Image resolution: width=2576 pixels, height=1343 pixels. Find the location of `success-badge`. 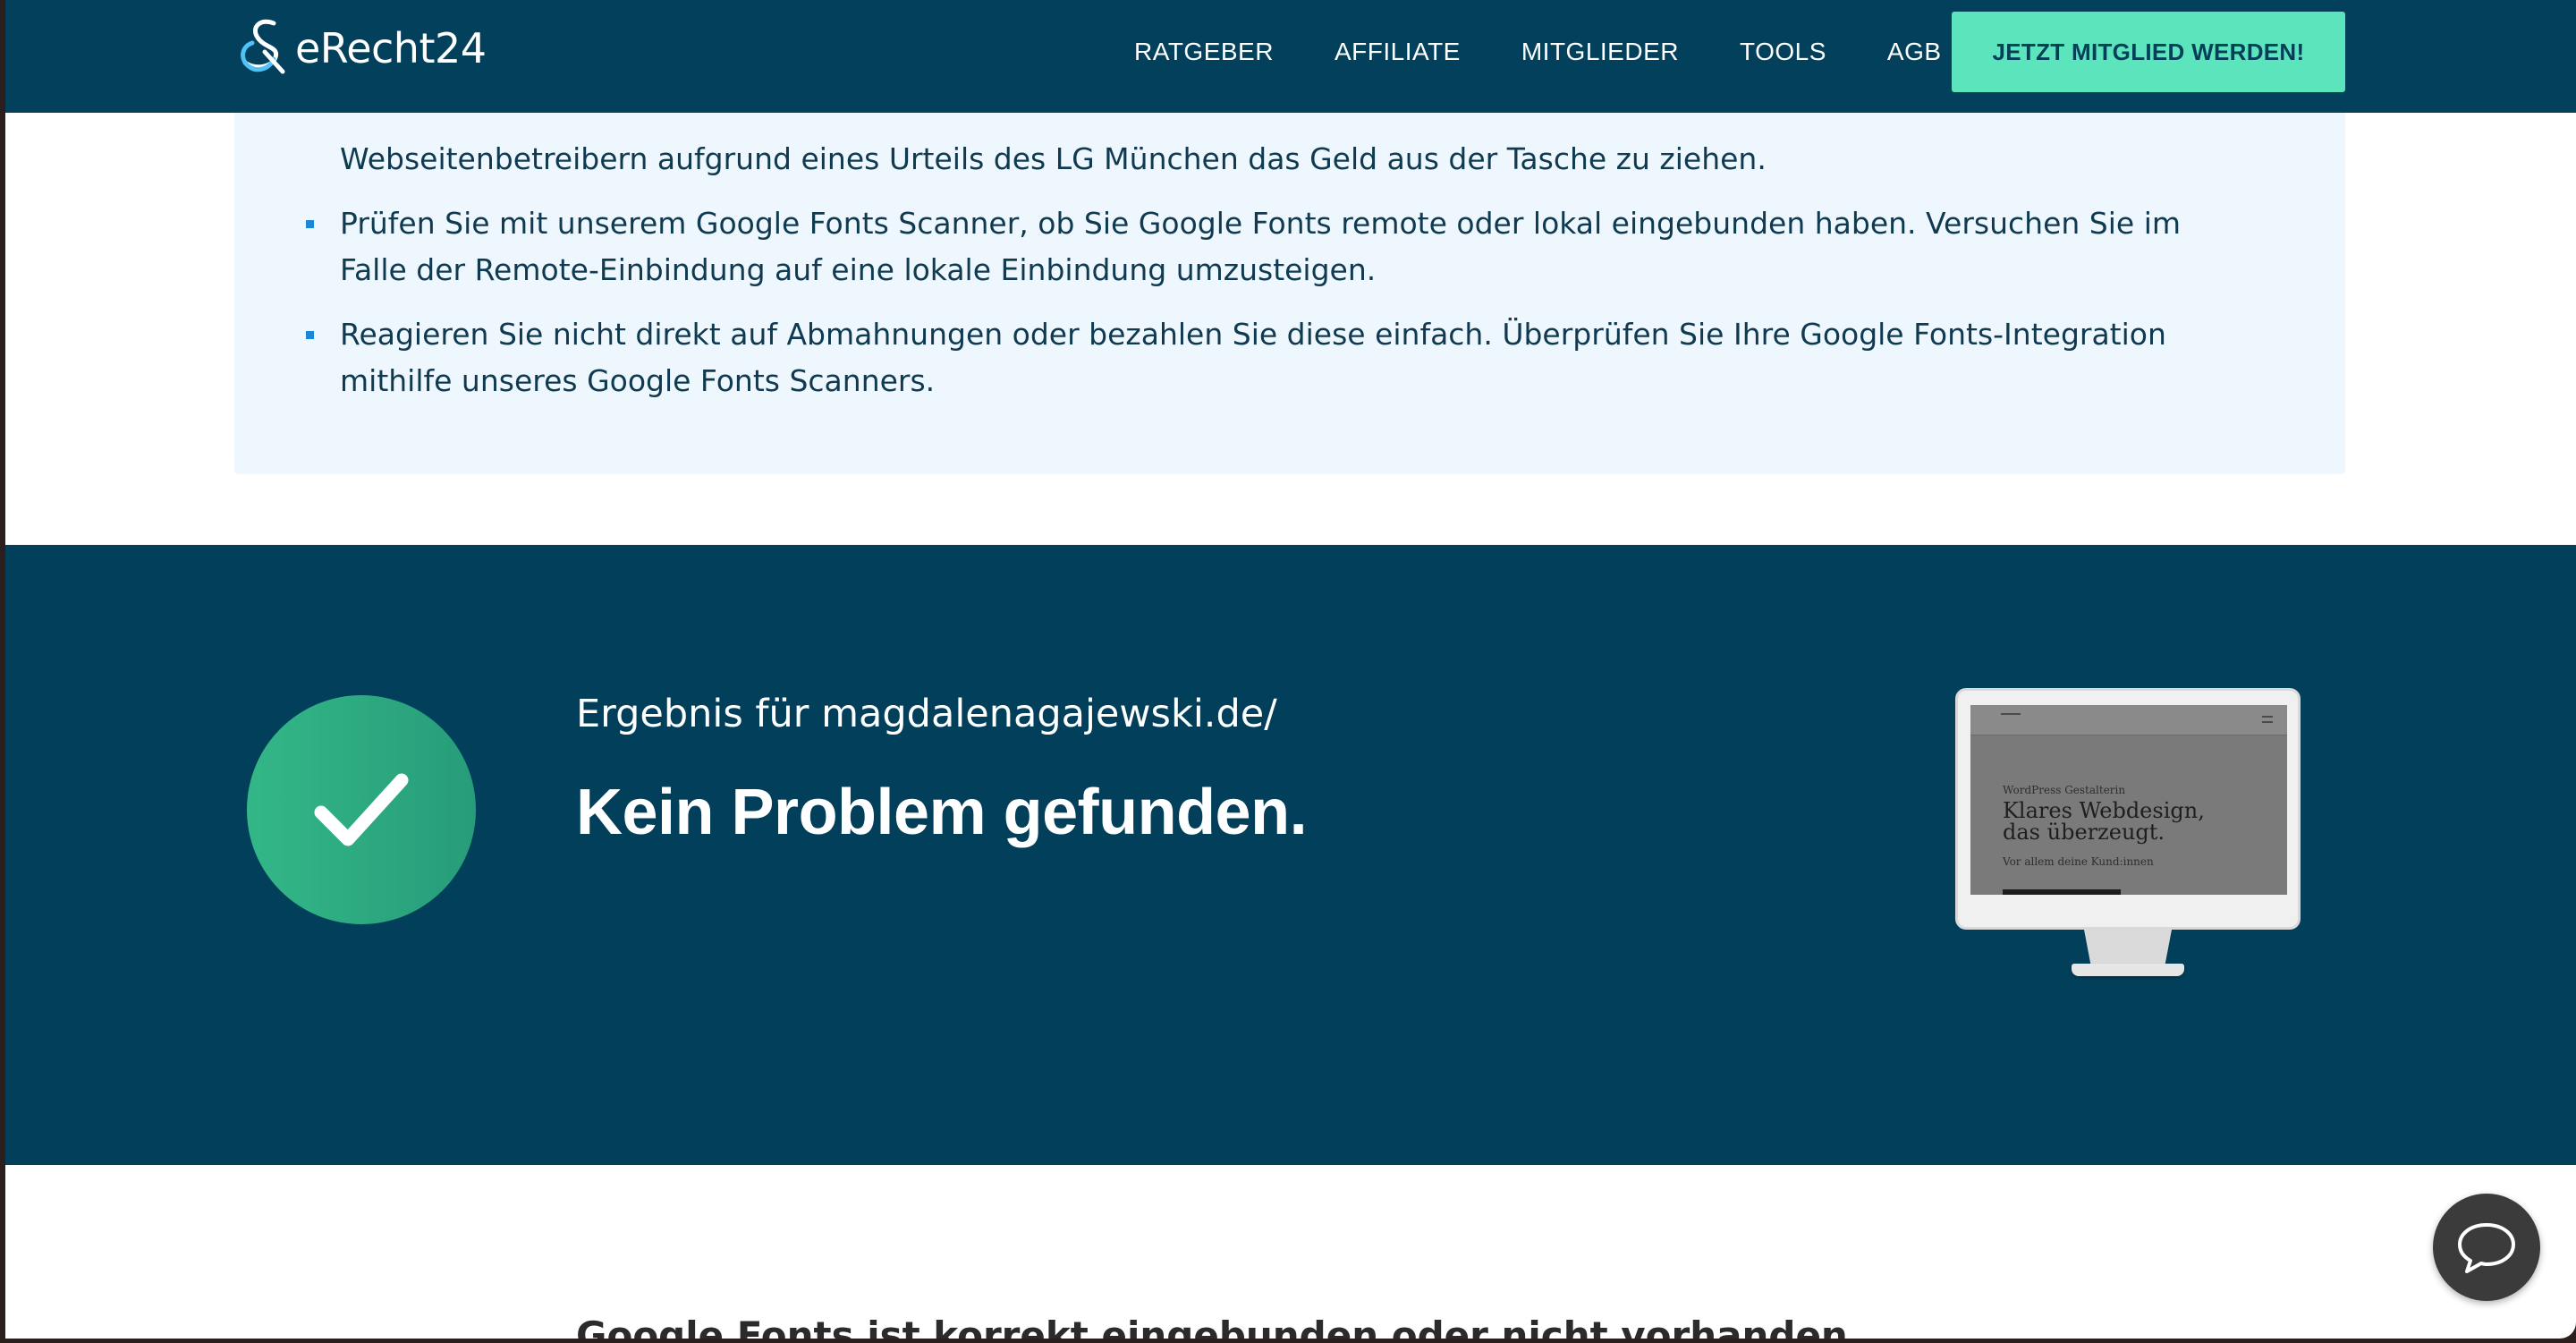

success-badge is located at coordinates (361, 809).